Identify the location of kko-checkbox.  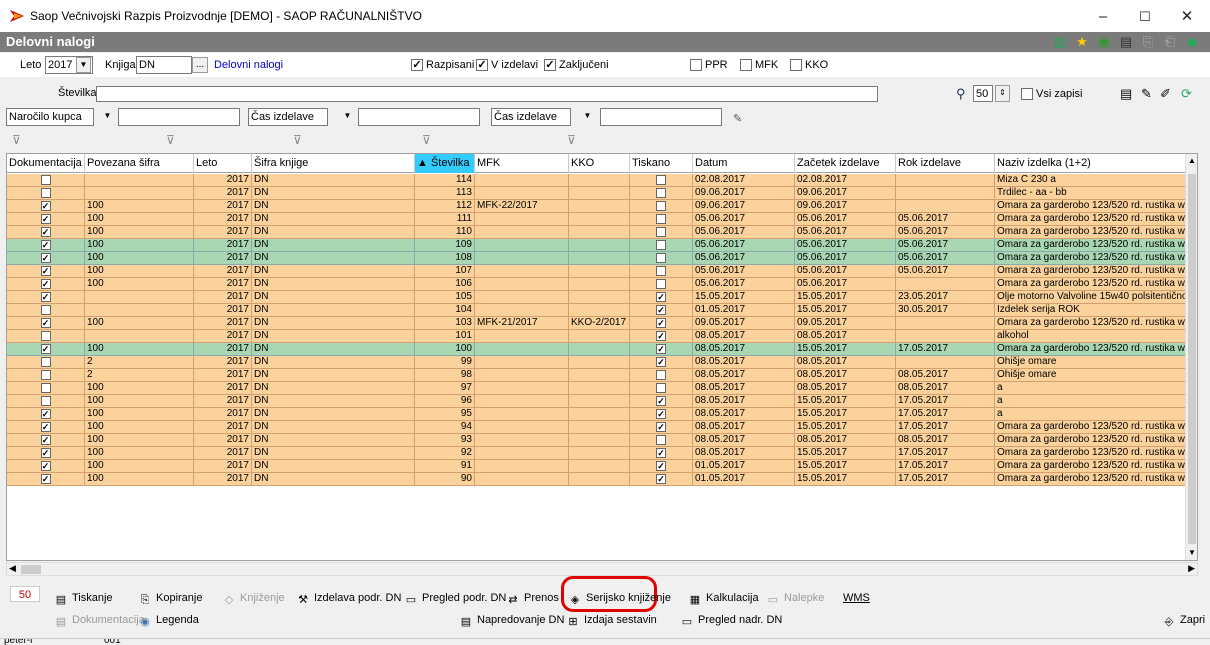
(796, 65).